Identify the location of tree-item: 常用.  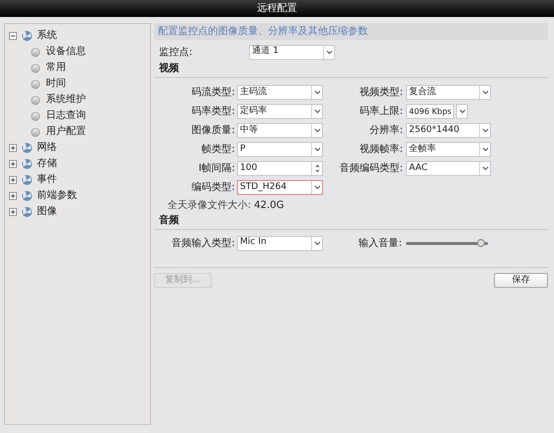
(56, 68).